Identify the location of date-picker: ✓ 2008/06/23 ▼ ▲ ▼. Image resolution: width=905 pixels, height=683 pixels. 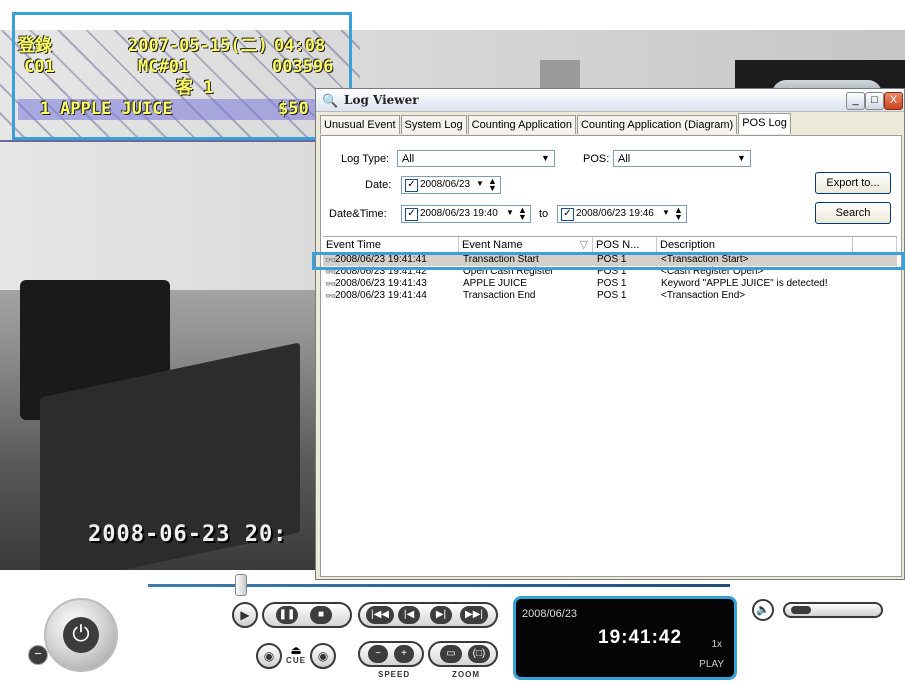
(451, 185).